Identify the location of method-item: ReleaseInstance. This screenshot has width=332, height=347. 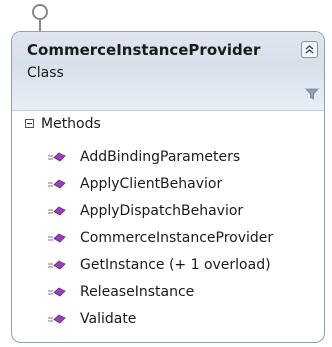
(168, 292).